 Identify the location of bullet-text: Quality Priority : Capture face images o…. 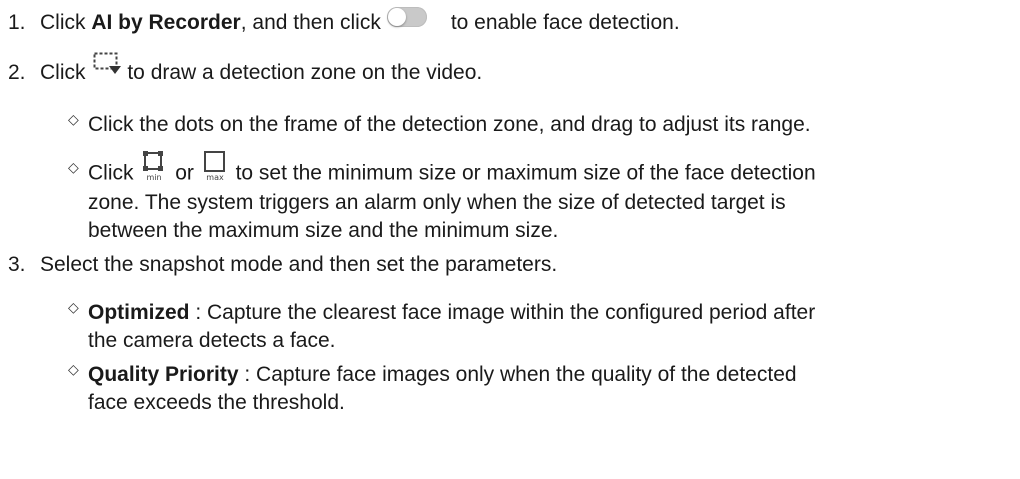
(442, 374).